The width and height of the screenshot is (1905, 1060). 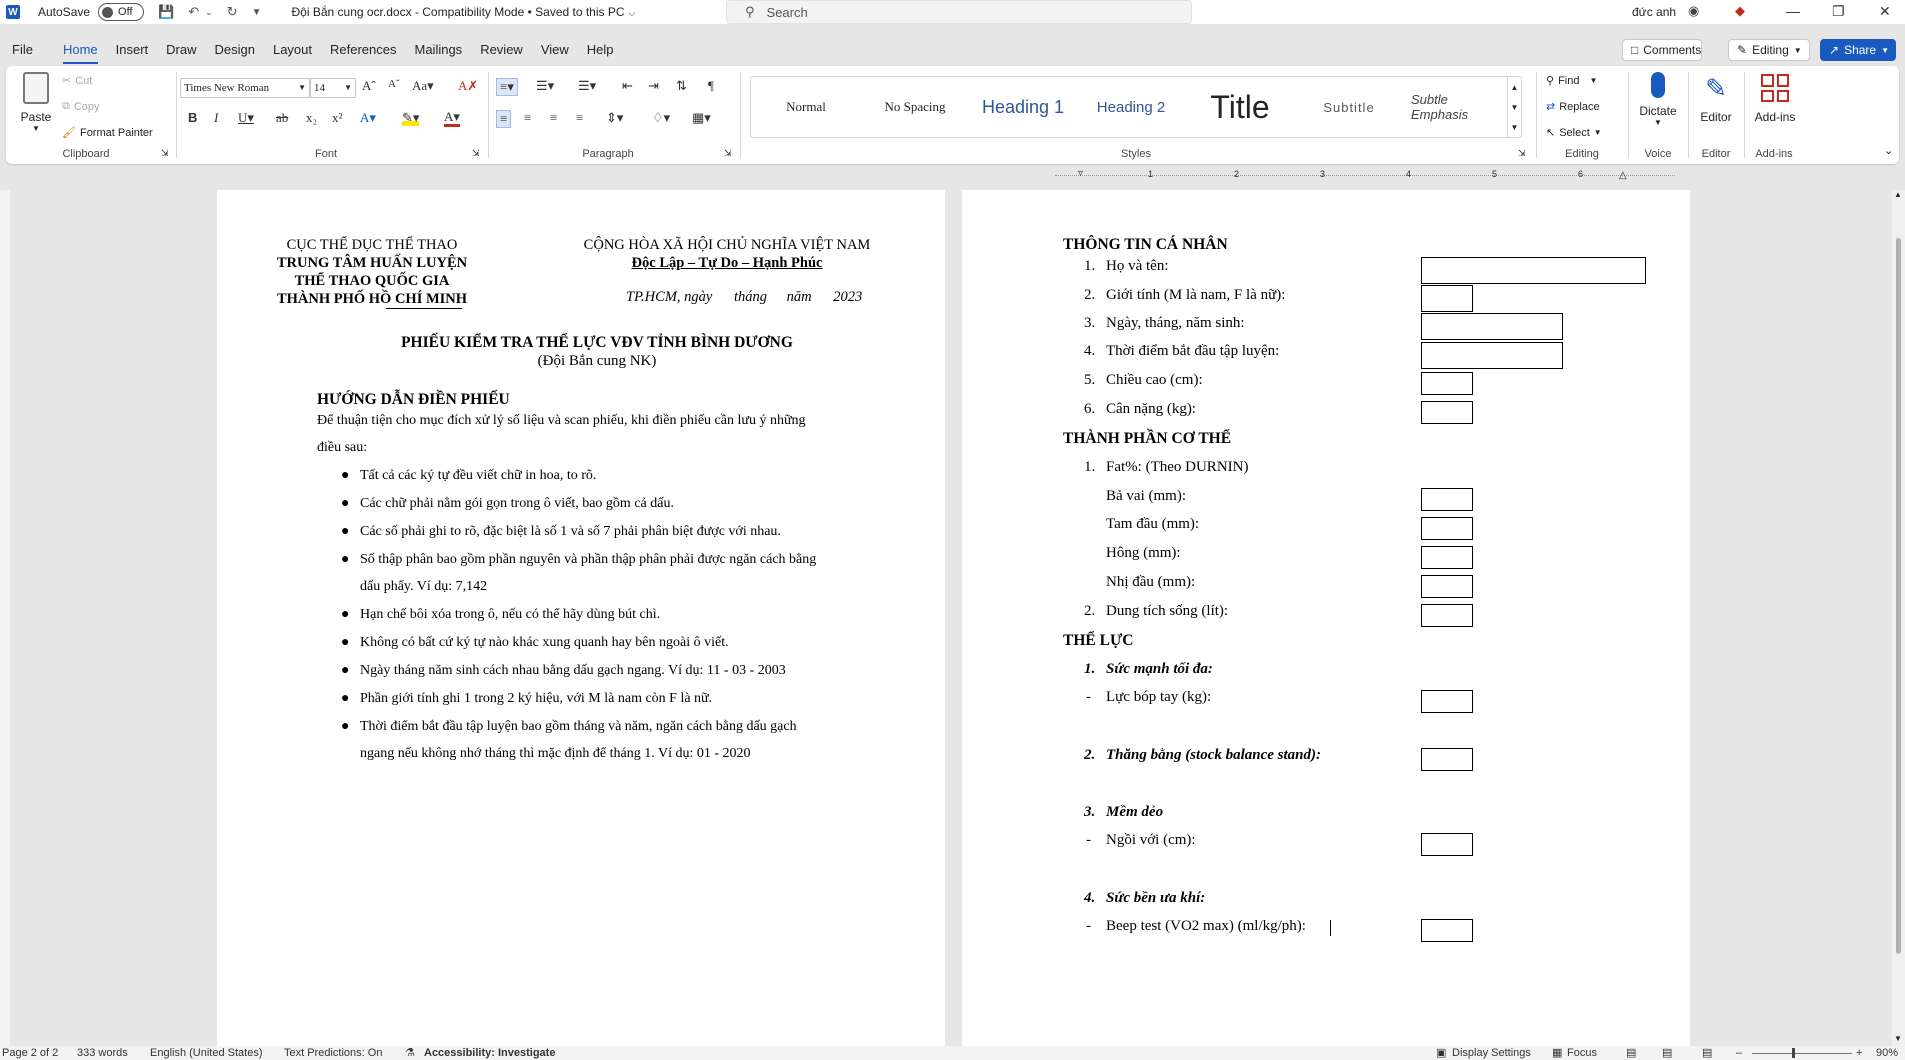 I want to click on subscript-icon: x₂, so click(x=311, y=118).